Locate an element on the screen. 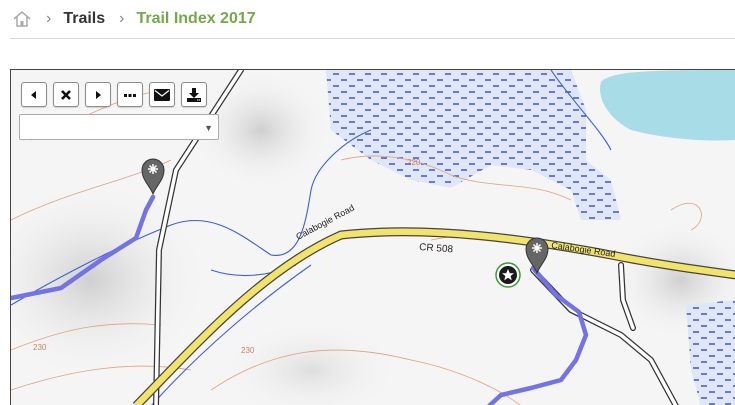 This screenshot has width=735, height=405. breadcrumb-trails-link: Trails is located at coordinates (84, 19).